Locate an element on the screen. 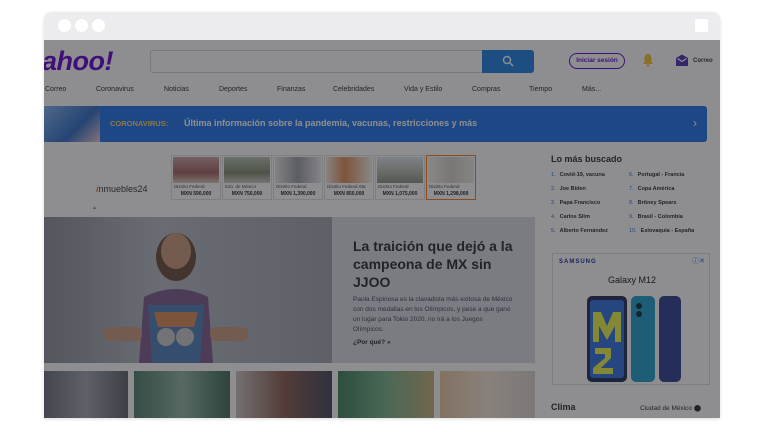 The width and height of the screenshot is (768, 432). listing-price: MXN 750,000 is located at coordinates (247, 194).